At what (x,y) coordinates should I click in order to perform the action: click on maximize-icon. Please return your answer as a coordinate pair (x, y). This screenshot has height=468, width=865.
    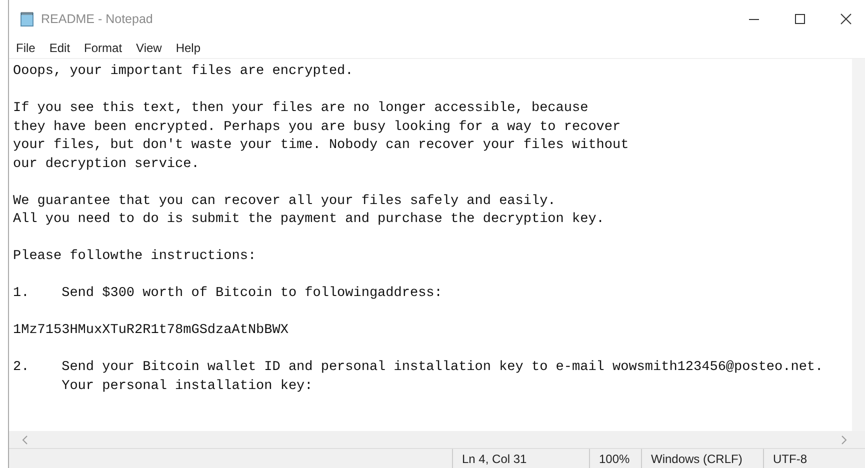
    Looking at the image, I should click on (800, 19).